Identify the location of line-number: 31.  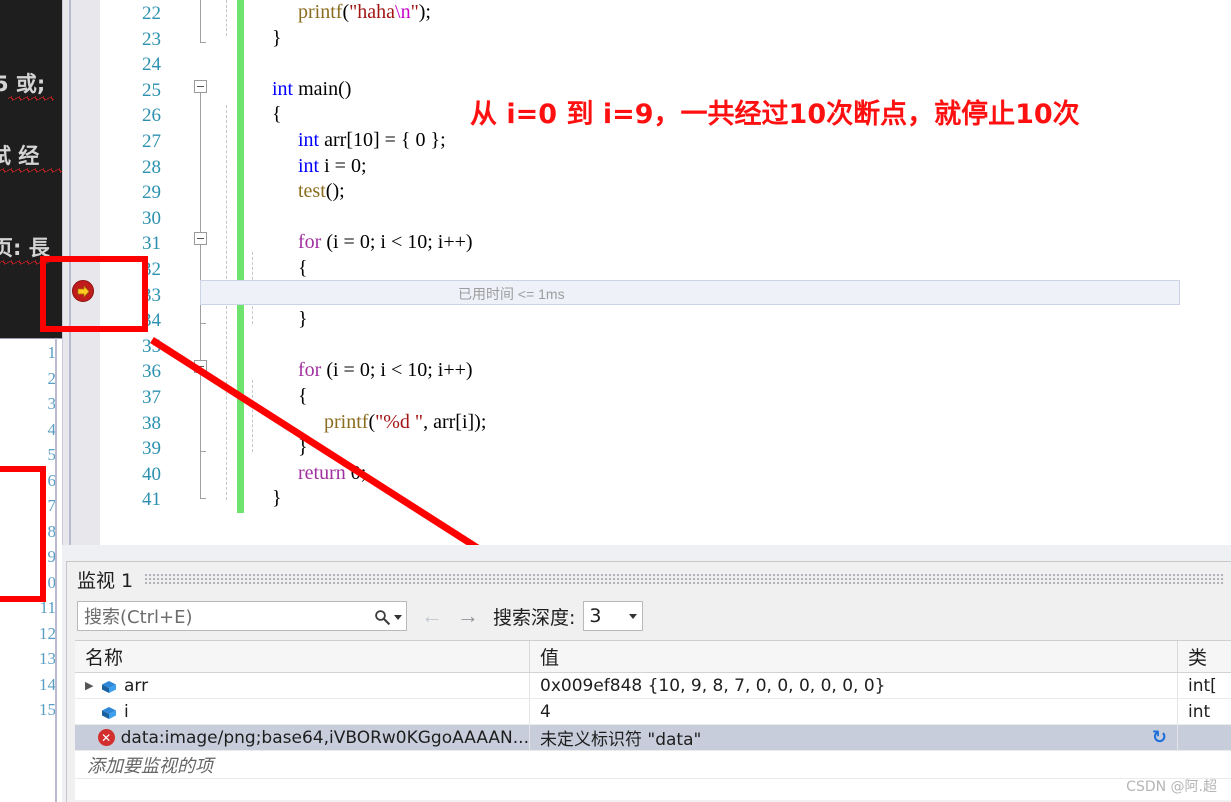
(151, 244).